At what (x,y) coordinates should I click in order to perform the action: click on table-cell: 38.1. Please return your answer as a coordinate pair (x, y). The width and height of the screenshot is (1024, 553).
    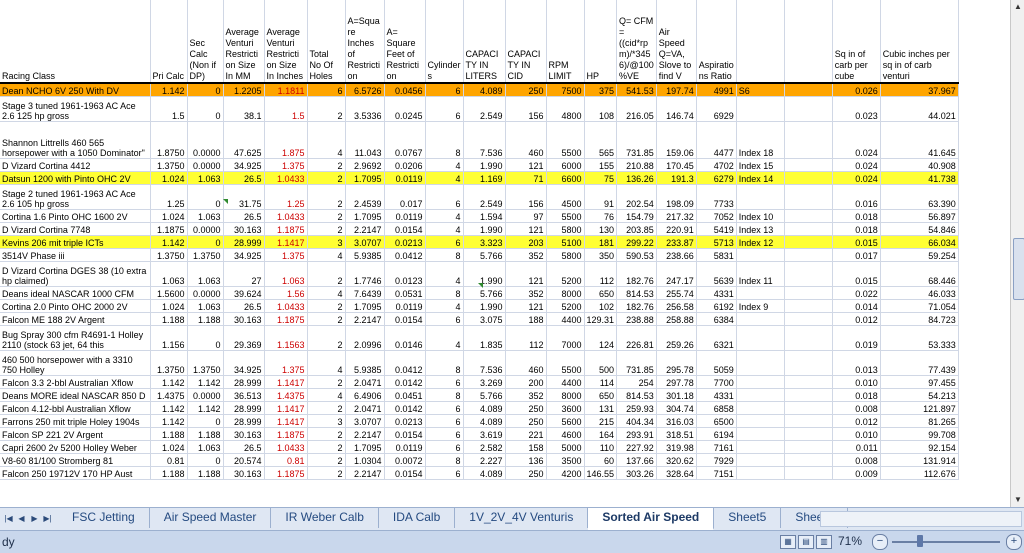
    Looking at the image, I should click on (244, 109).